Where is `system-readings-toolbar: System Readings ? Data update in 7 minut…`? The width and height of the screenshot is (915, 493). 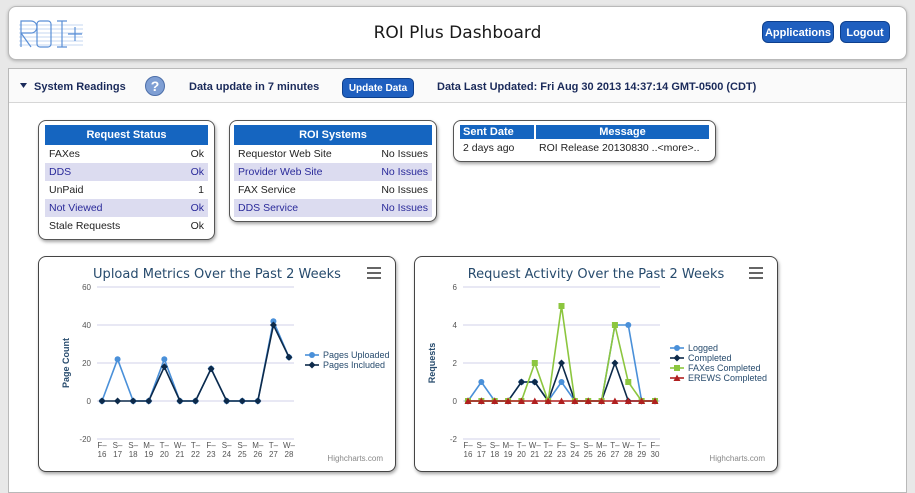
system-readings-toolbar: System Readings ? Data update in 7 minut… is located at coordinates (457, 86).